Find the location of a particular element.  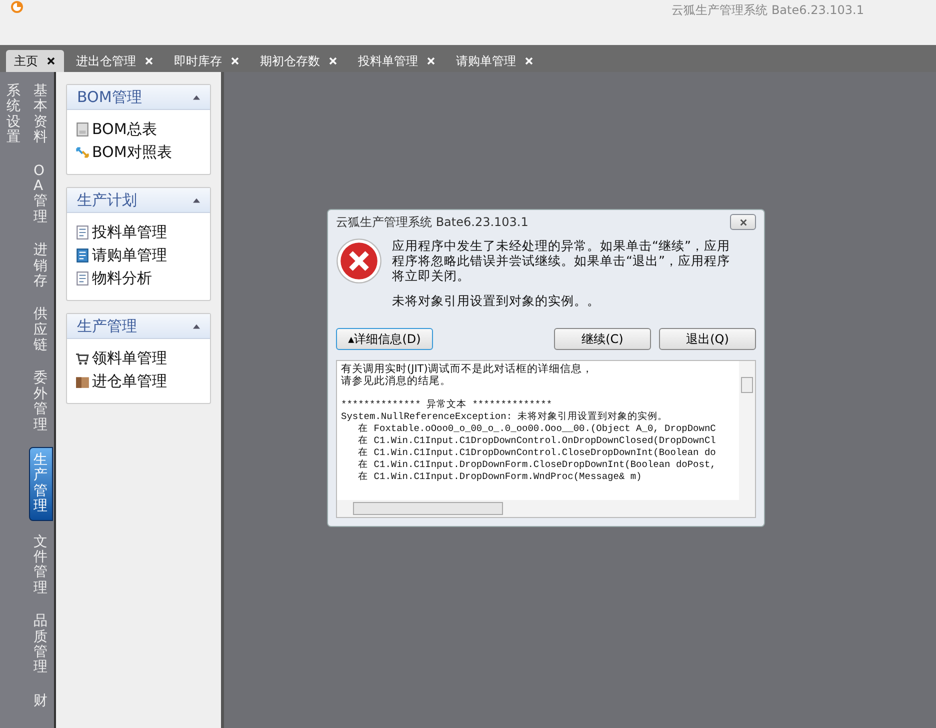

details-line: System.NullReferenceException: 未将对象引用设置到对象的实例。 is located at coordinates (505, 417).